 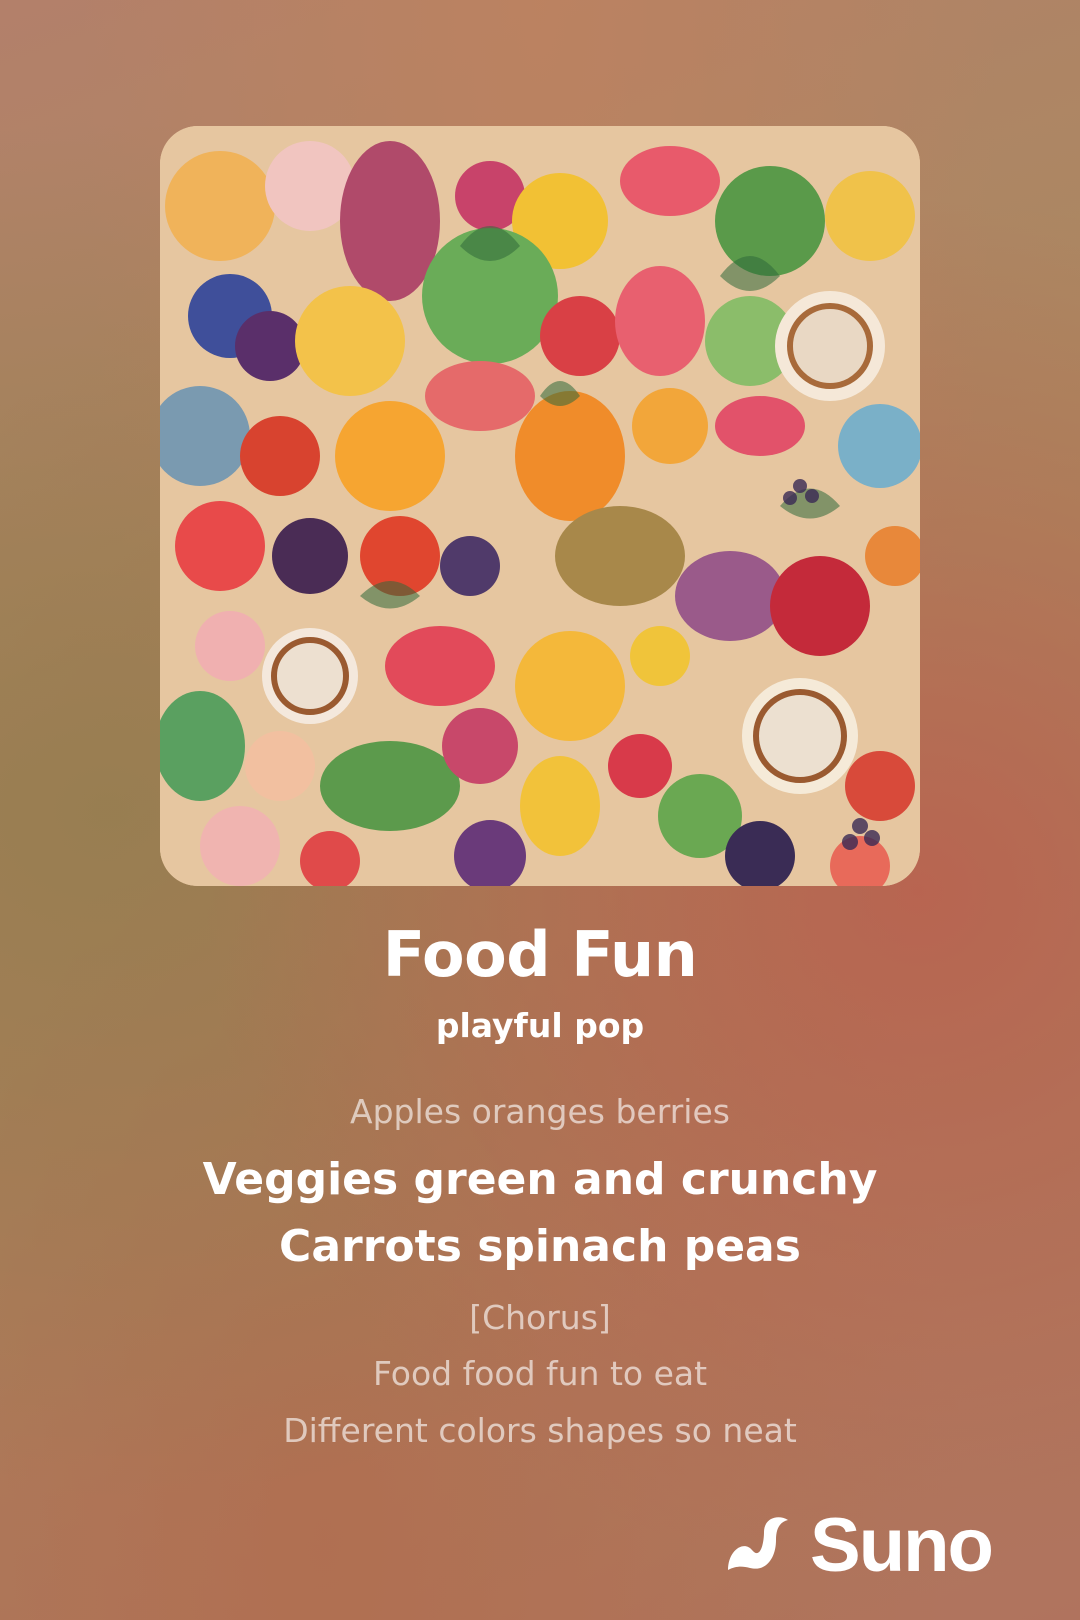 I want to click on suno-logo: Suno, so click(x=858, y=1545).